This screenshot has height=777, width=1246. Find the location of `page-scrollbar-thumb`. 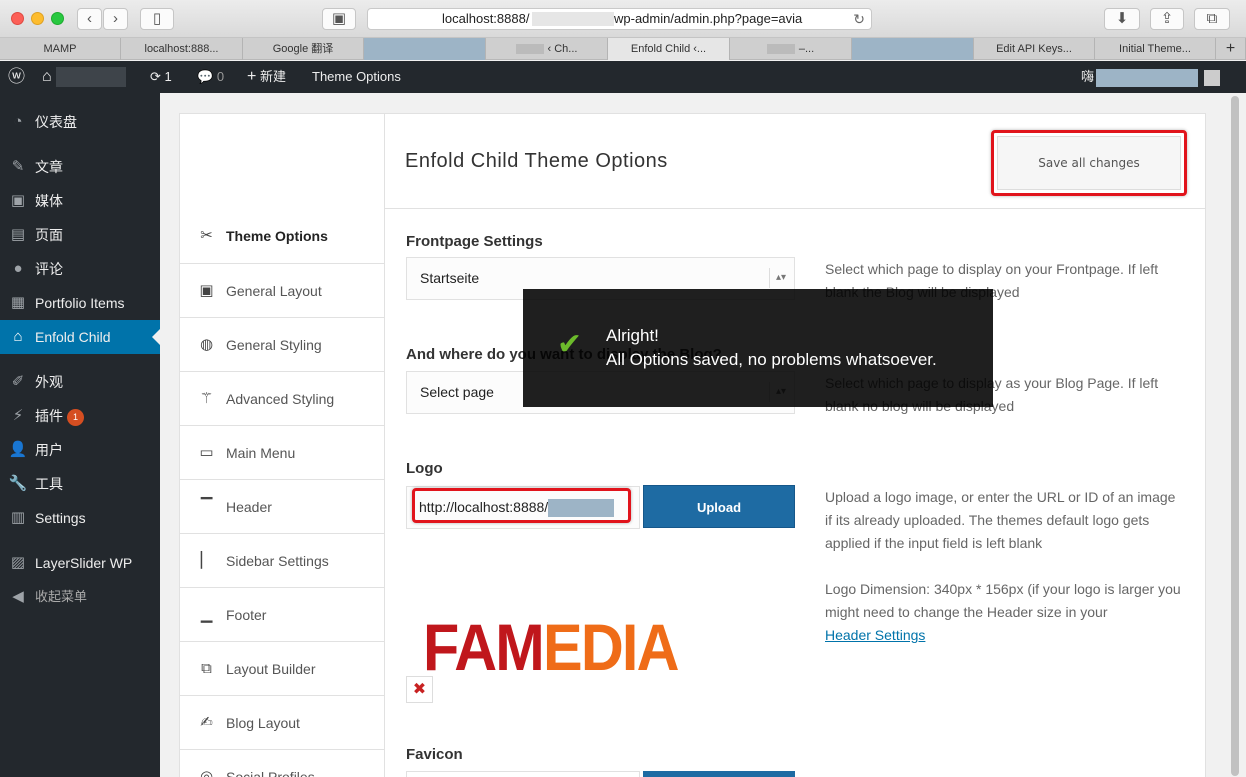

page-scrollbar-thumb is located at coordinates (1235, 436).